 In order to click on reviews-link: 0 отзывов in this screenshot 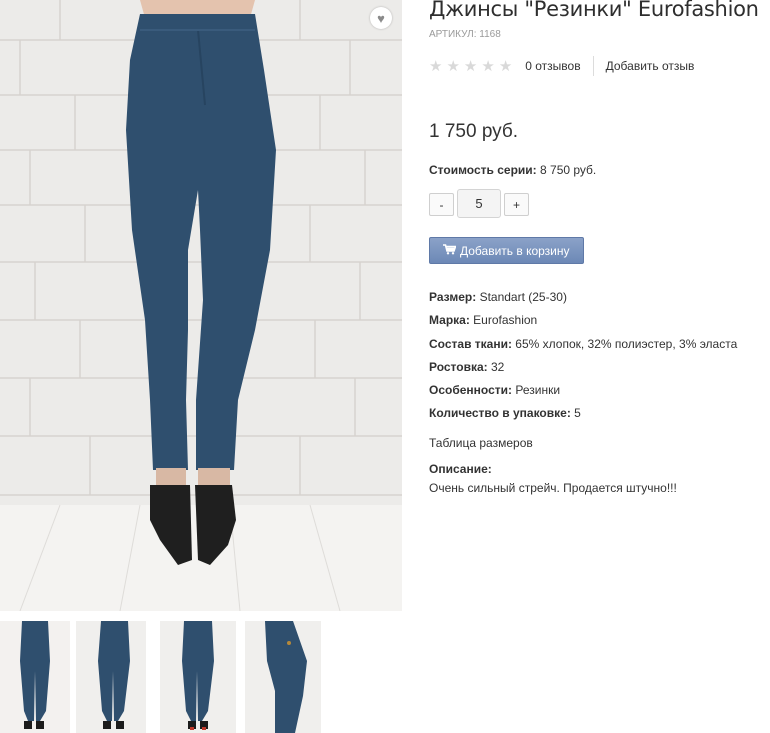, I will do `click(552, 66)`.